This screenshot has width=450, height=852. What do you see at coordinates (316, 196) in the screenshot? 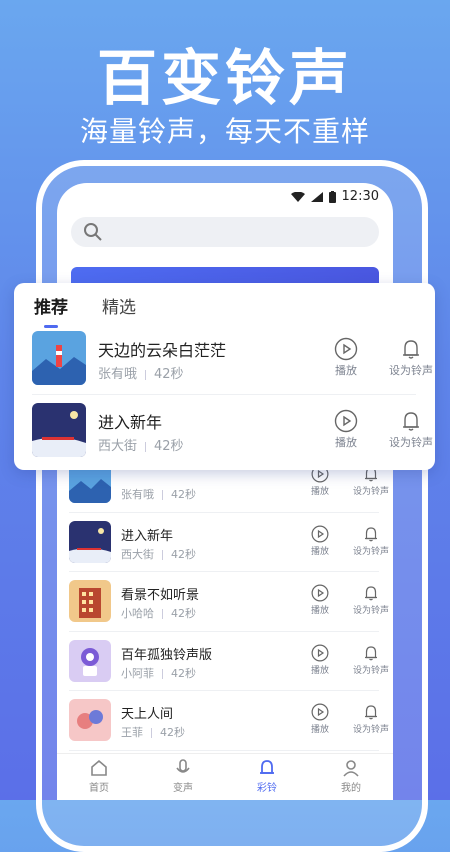
I see `signal-icon` at bounding box center [316, 196].